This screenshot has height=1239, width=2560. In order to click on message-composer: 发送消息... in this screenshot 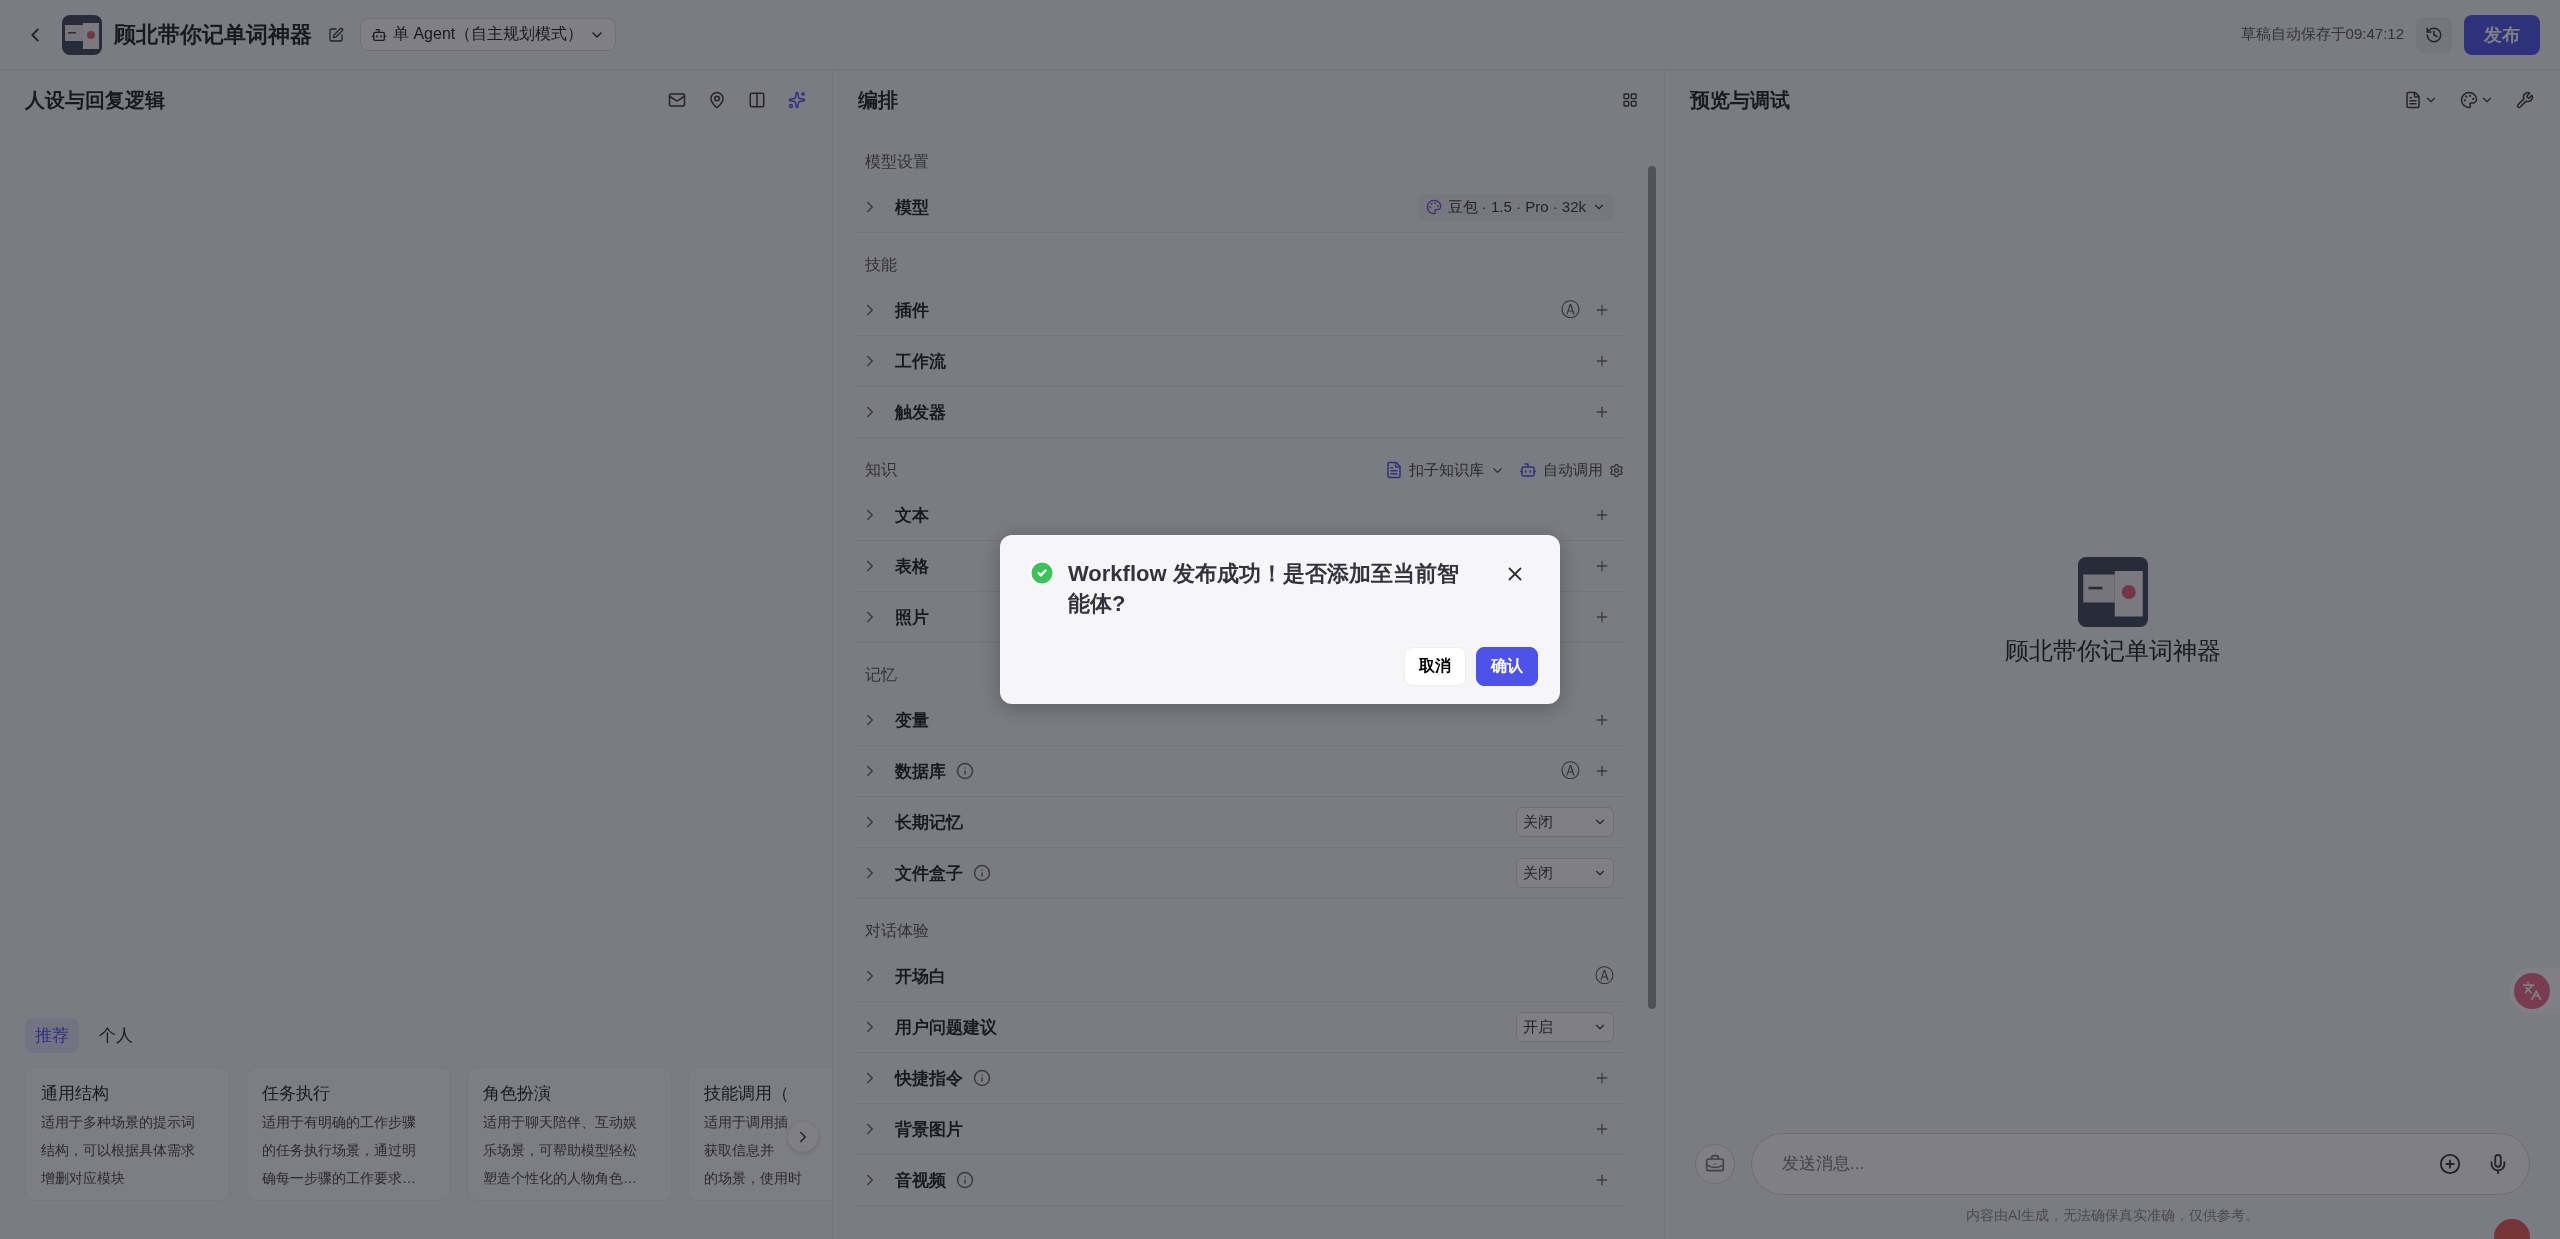, I will do `click(2140, 1164)`.